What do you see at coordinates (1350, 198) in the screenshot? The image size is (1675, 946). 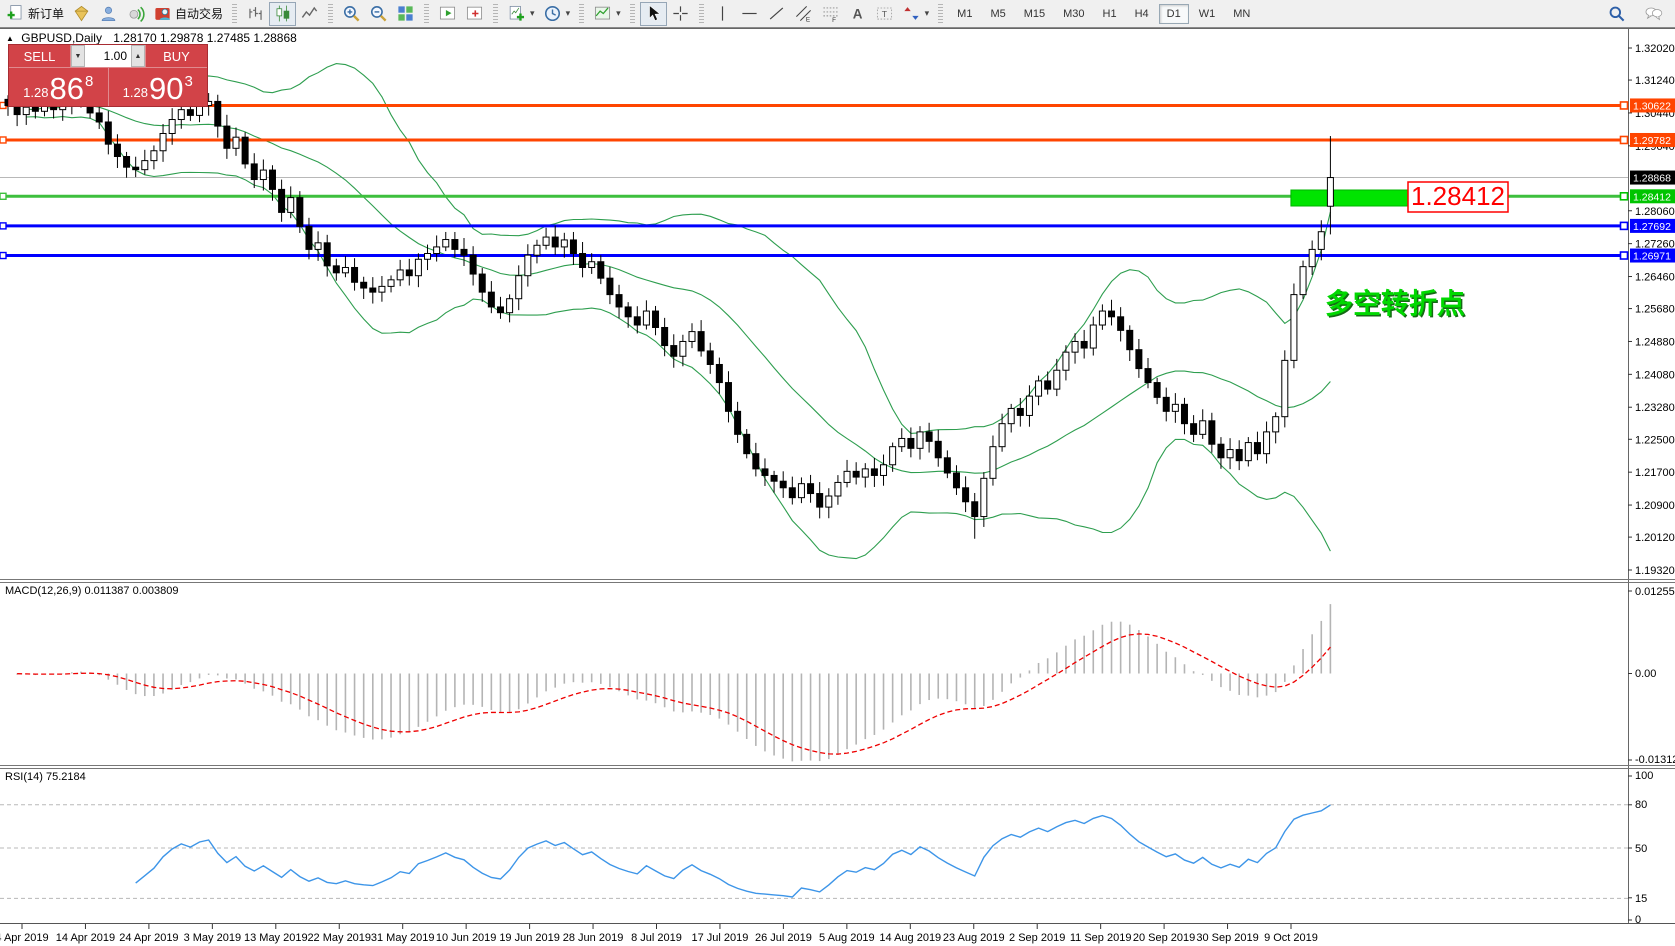 I see `highlight-rectangle` at bounding box center [1350, 198].